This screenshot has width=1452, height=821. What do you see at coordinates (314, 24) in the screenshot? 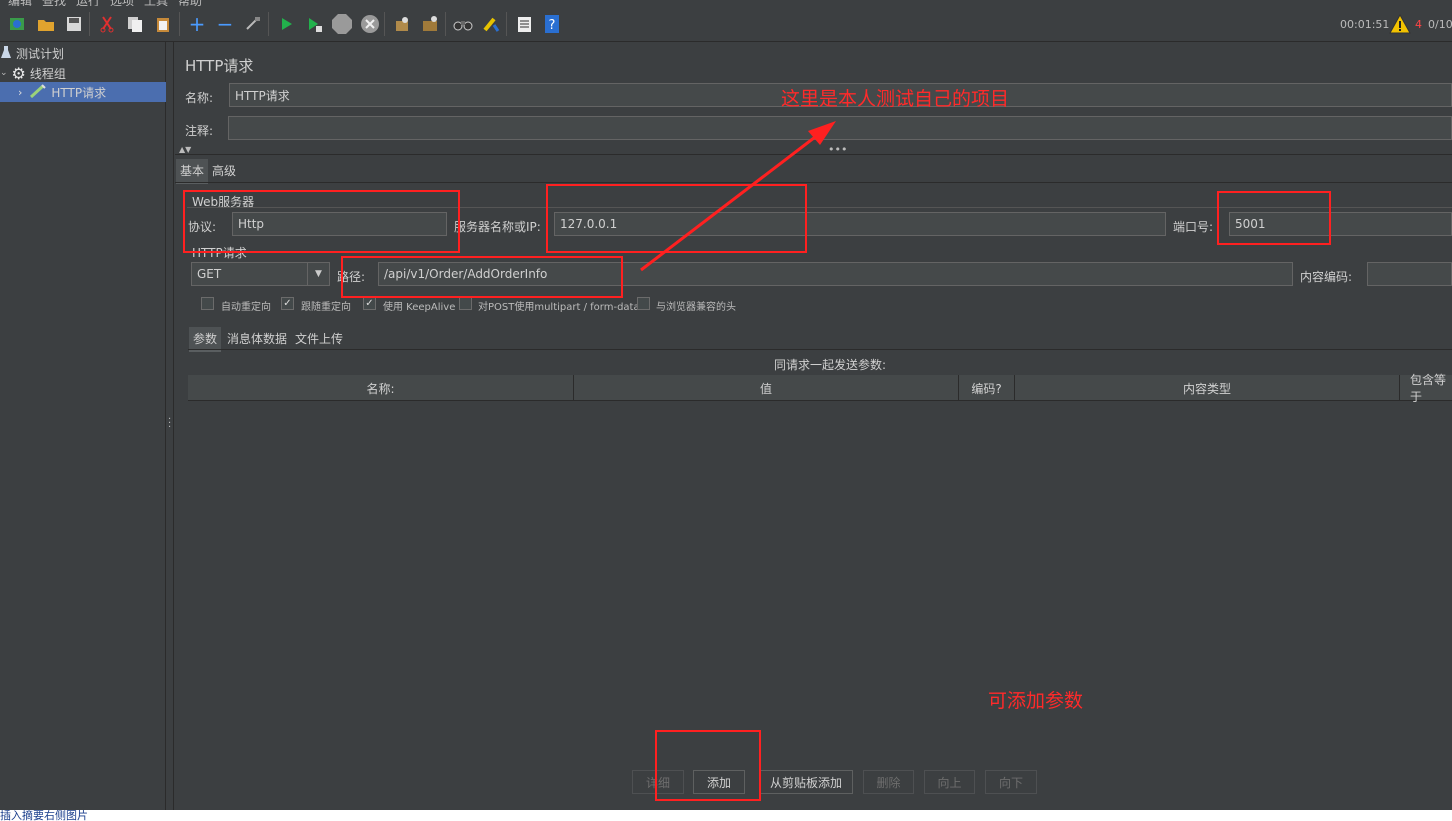
I see `start-no-pause-icon` at bounding box center [314, 24].